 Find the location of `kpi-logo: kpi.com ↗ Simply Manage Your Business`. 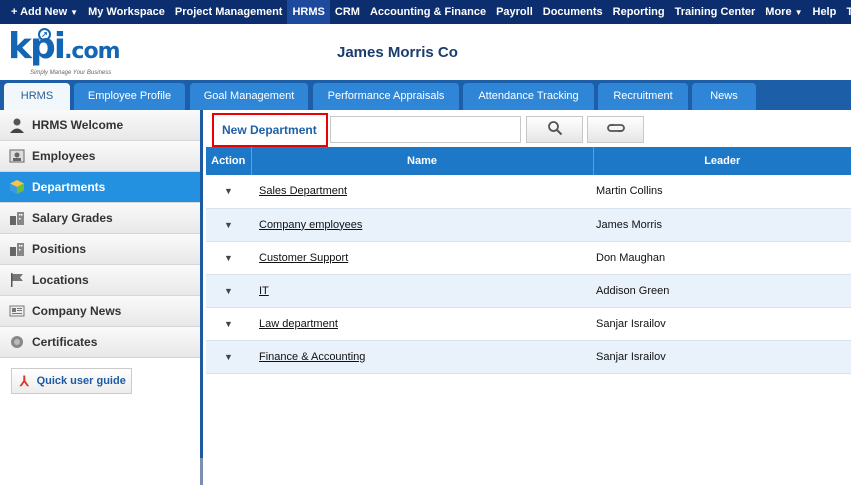

kpi-logo: kpi.com ↗ Simply Manage Your Business is located at coordinates (69, 52).